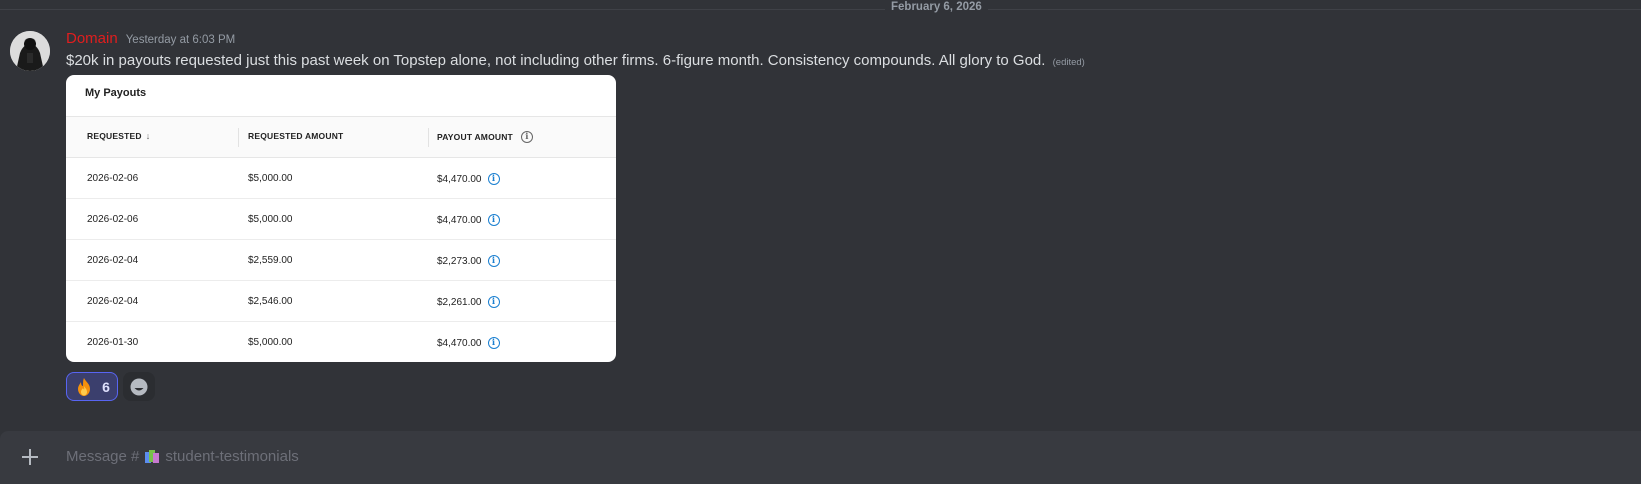  What do you see at coordinates (1068, 62) in the screenshot?
I see `edited-label: (edited)` at bounding box center [1068, 62].